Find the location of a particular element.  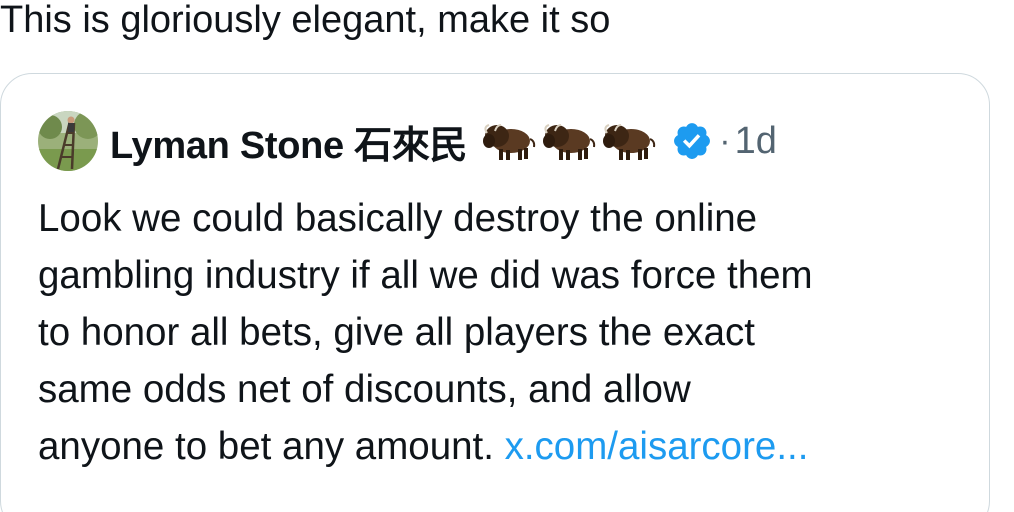

author-avatar is located at coordinates (68, 141).